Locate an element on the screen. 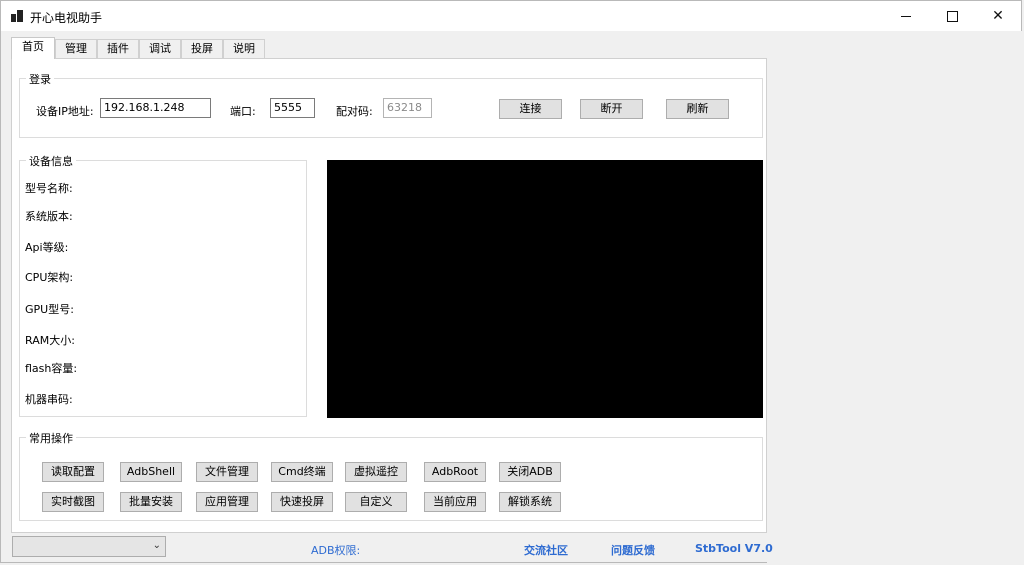 The height and width of the screenshot is (565, 1024). tab-manage: 管理 is located at coordinates (76, 48).